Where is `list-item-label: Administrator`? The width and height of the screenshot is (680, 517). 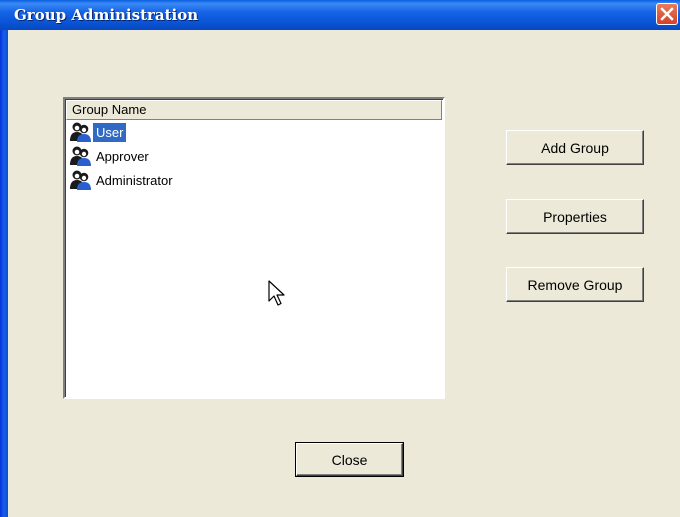
list-item-label: Administrator is located at coordinates (134, 180).